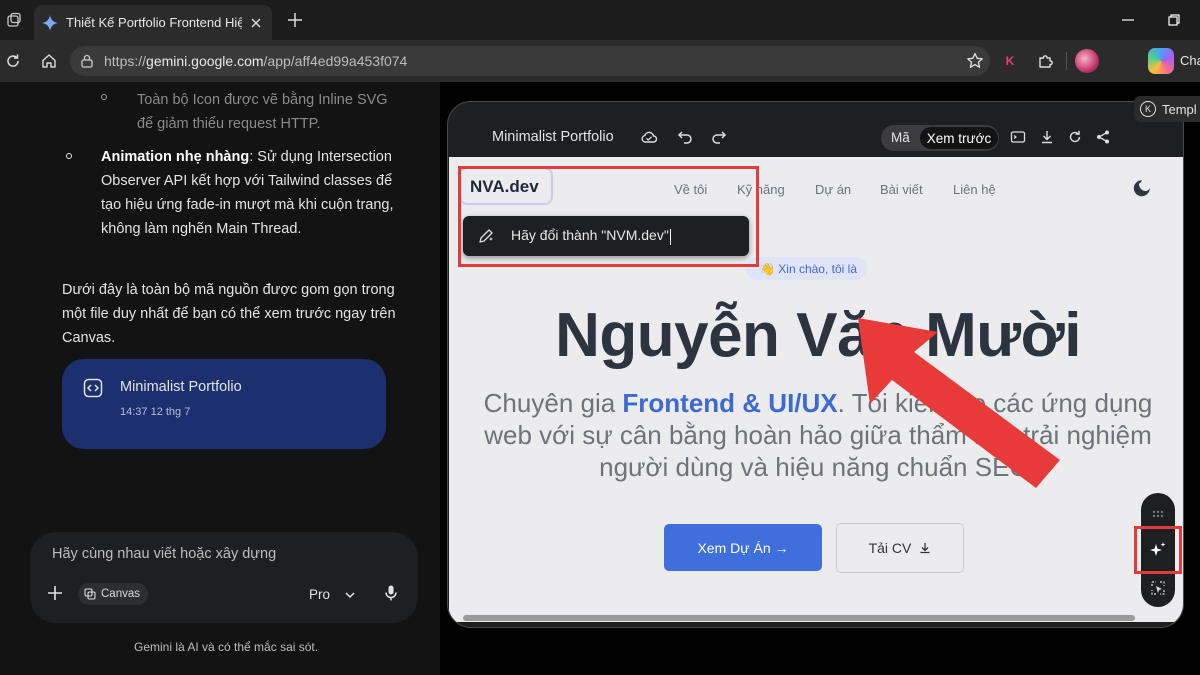 The height and width of the screenshot is (675, 1200). What do you see at coordinates (49, 61) in the screenshot?
I see `home-icon` at bounding box center [49, 61].